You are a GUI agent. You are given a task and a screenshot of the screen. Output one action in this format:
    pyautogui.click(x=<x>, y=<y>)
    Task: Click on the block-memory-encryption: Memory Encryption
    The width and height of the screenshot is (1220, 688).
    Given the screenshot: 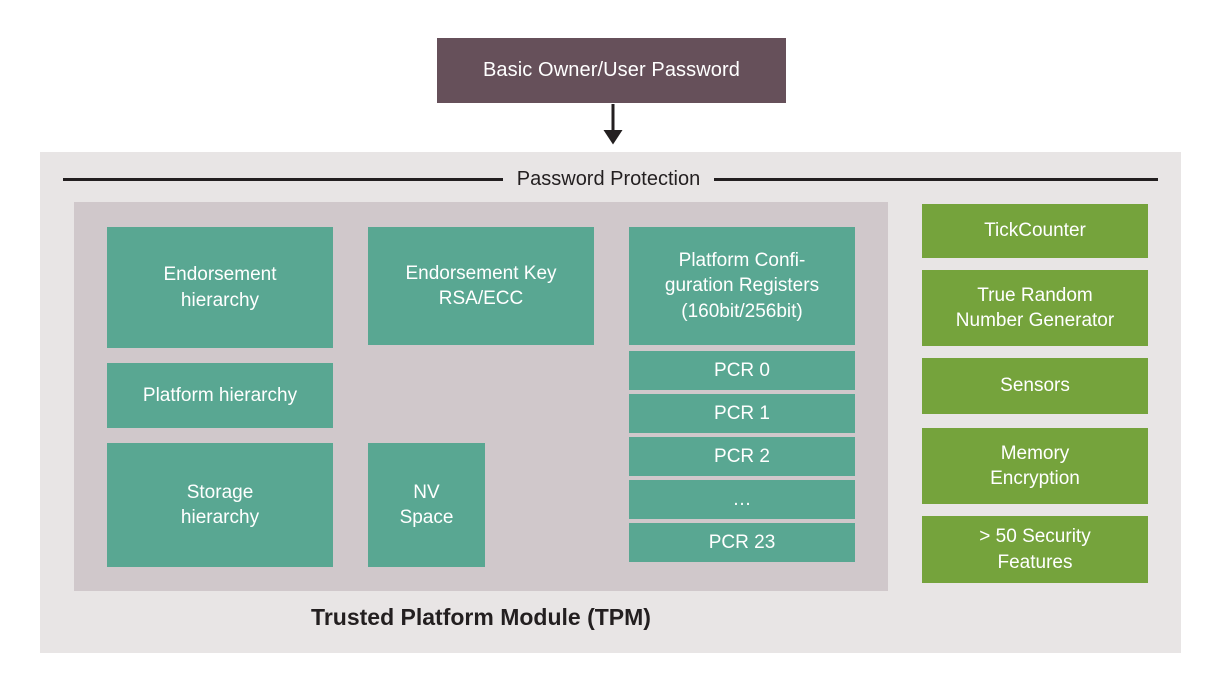 What is the action you would take?
    pyautogui.click(x=1035, y=466)
    